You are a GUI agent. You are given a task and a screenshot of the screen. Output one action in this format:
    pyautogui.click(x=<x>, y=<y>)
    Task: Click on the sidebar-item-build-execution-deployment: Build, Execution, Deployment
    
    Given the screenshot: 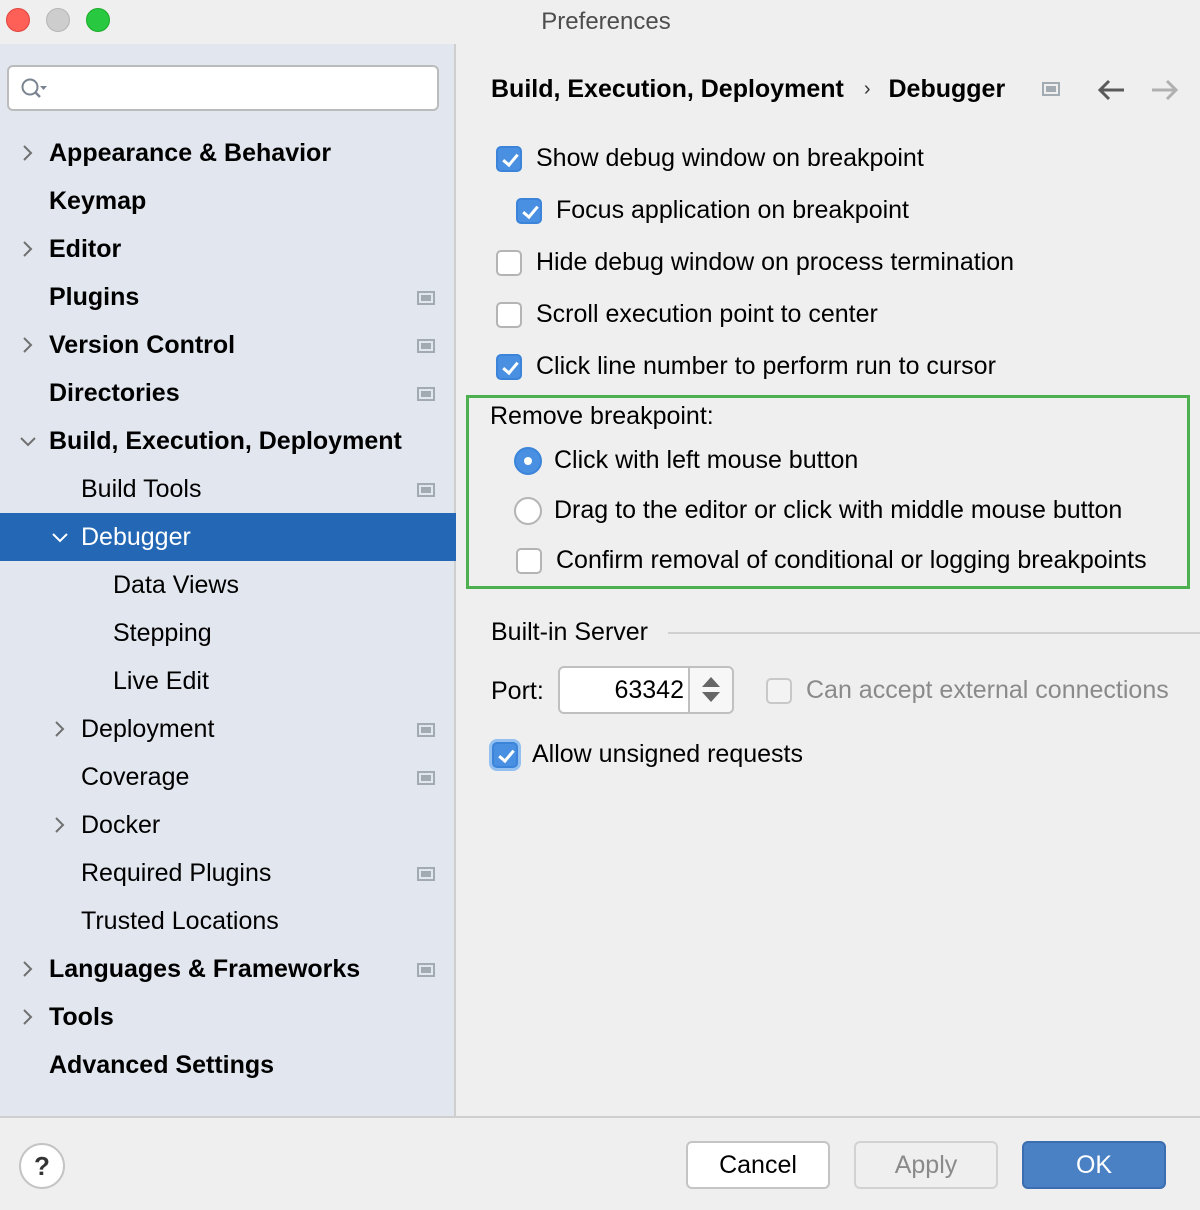 What is the action you would take?
    pyautogui.click(x=228, y=441)
    